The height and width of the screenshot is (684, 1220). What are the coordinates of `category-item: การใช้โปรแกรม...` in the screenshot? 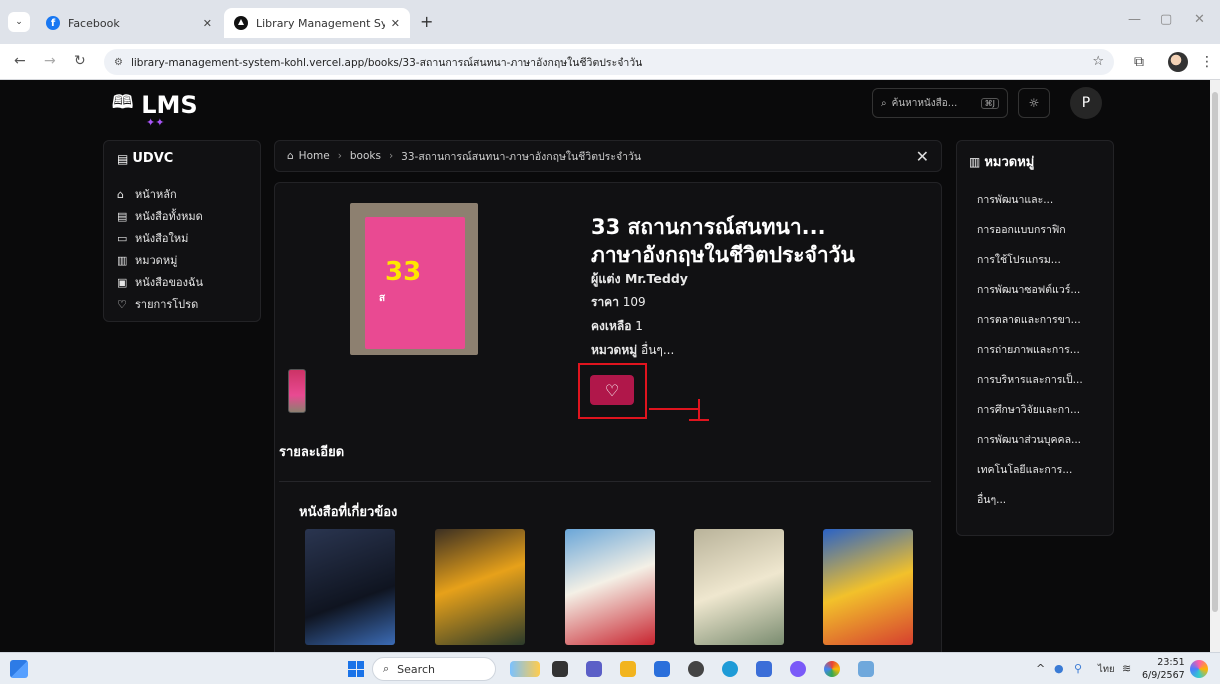 It's located at (1035, 259).